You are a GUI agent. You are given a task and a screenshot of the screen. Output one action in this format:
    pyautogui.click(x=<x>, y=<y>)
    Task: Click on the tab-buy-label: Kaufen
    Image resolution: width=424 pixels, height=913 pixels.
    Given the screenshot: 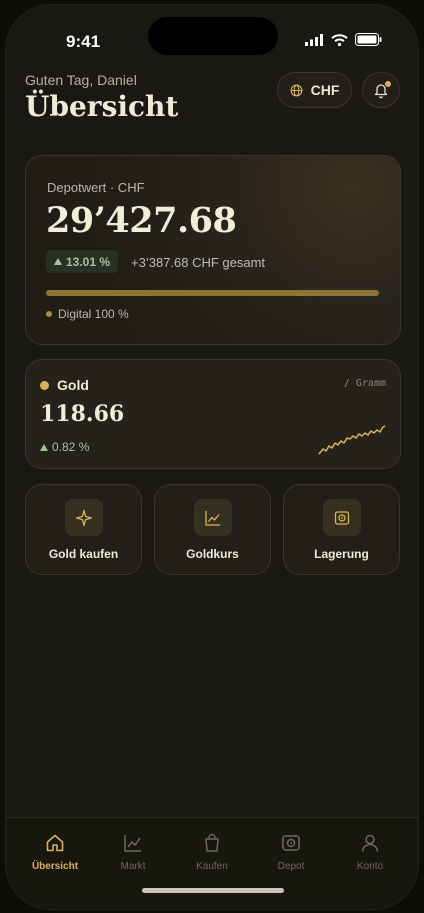 What is the action you would take?
    pyautogui.click(x=212, y=866)
    